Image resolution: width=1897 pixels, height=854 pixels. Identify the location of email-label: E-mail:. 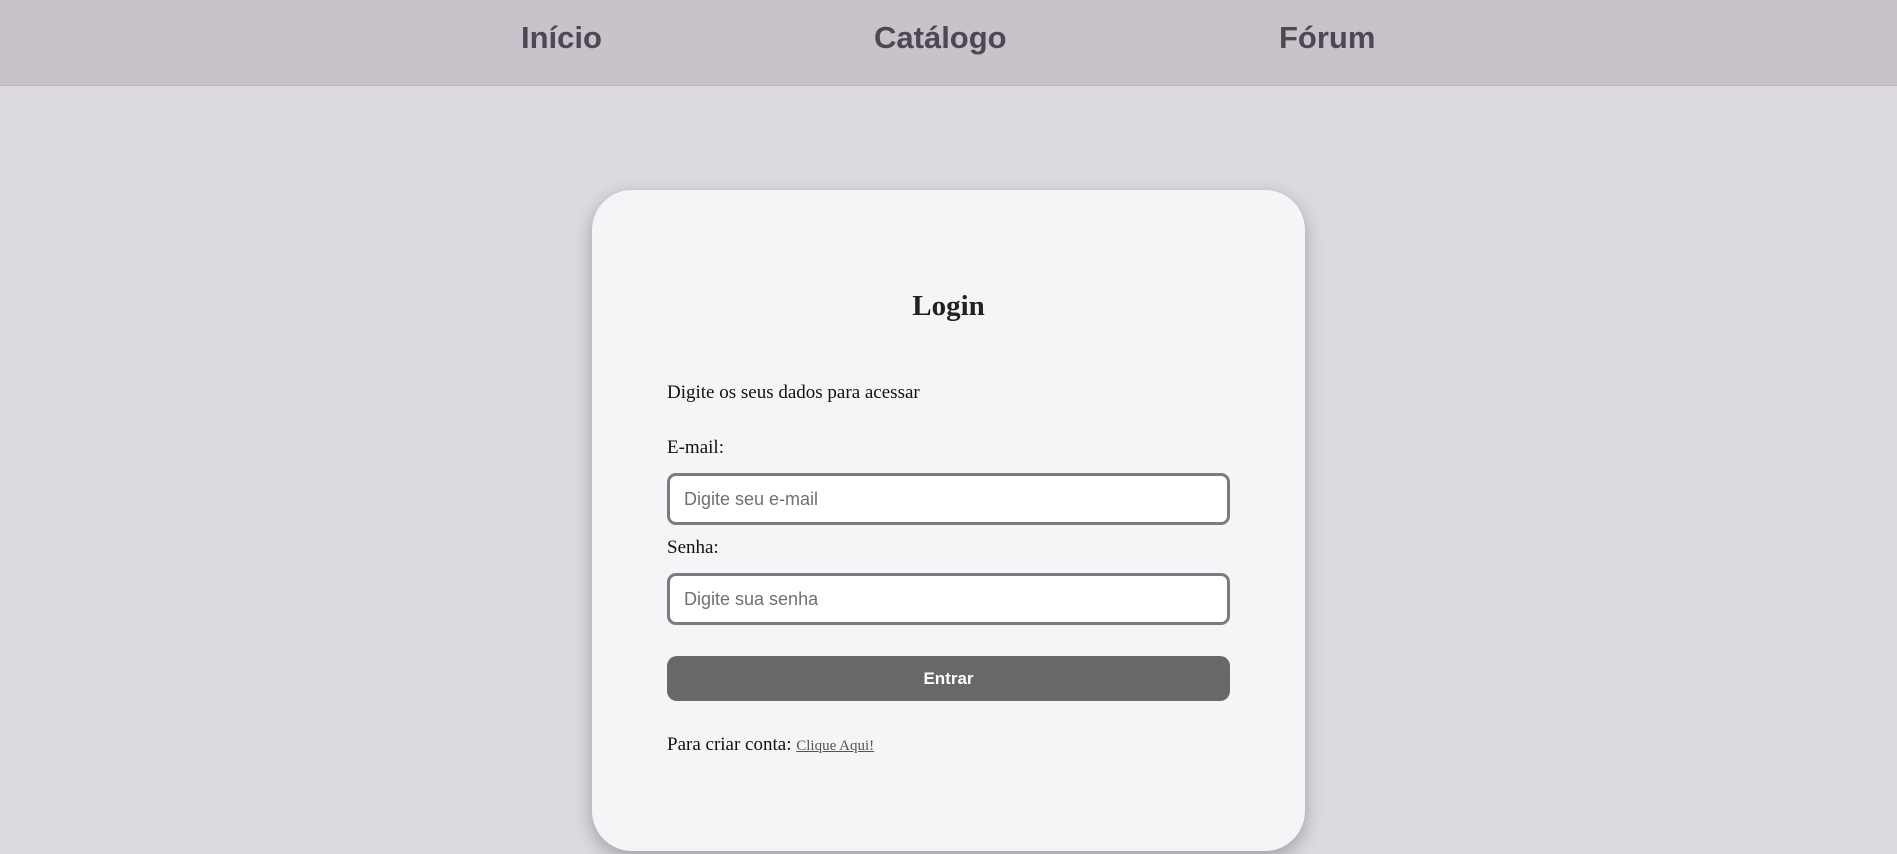
(695, 447).